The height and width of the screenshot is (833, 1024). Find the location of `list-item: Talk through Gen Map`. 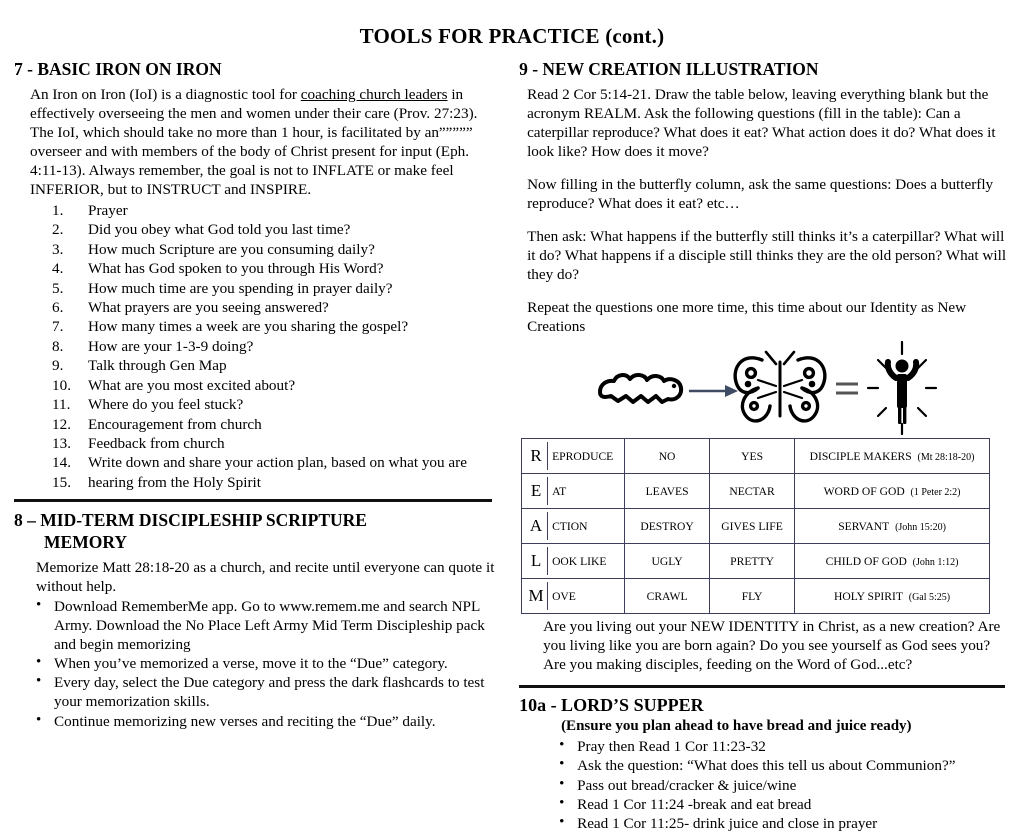

list-item: Talk through Gen Map is located at coordinates (139, 366).